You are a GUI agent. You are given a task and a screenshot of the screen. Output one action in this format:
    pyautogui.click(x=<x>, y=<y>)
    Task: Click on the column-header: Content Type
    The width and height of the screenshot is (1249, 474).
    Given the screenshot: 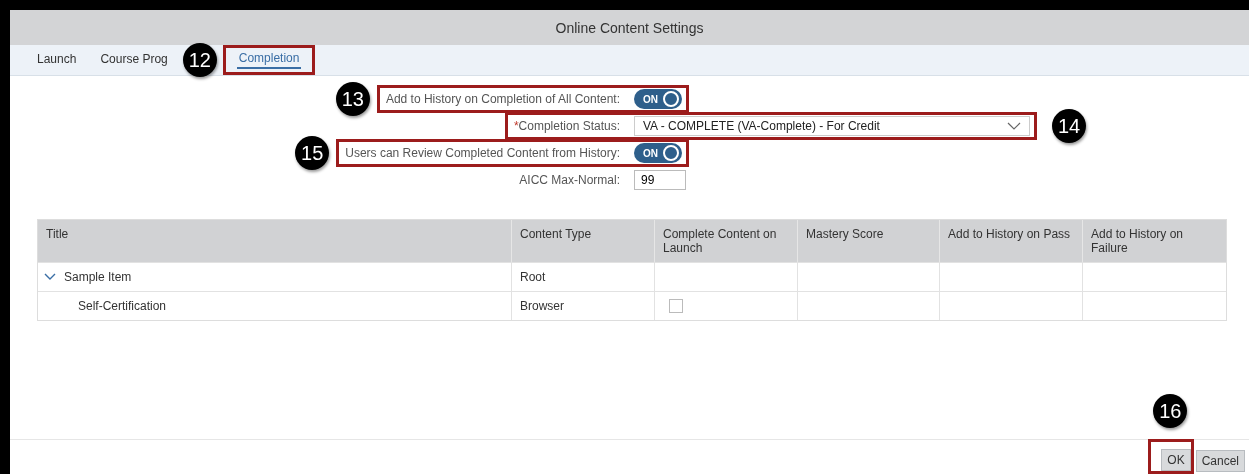 What is the action you would take?
    pyautogui.click(x=582, y=241)
    